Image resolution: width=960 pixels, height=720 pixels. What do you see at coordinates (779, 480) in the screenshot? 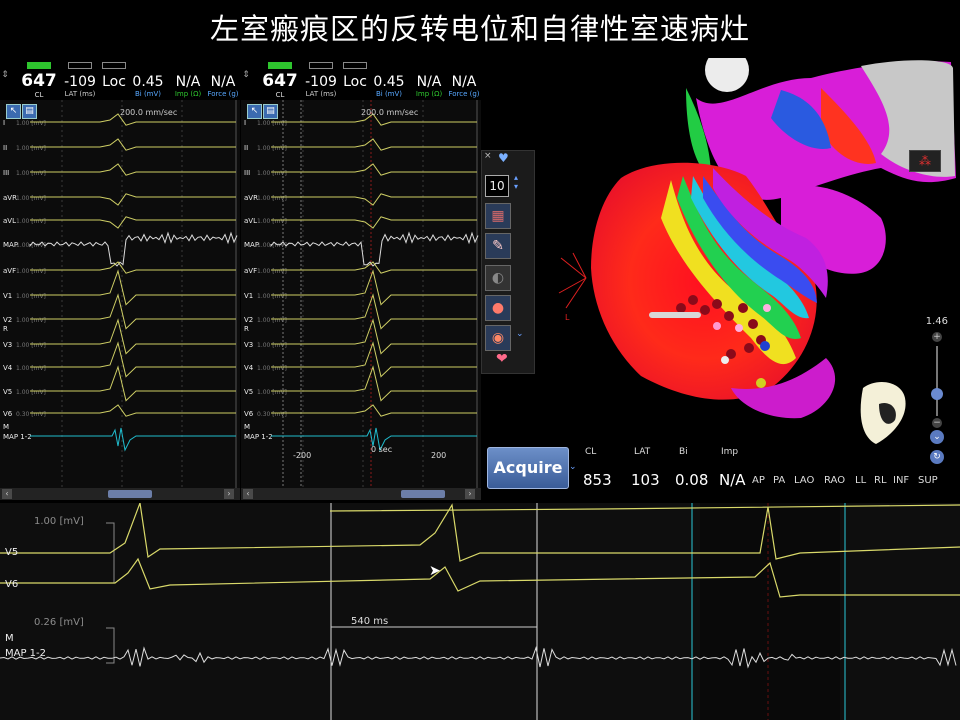
I see `view-pa-button: PA` at bounding box center [779, 480].